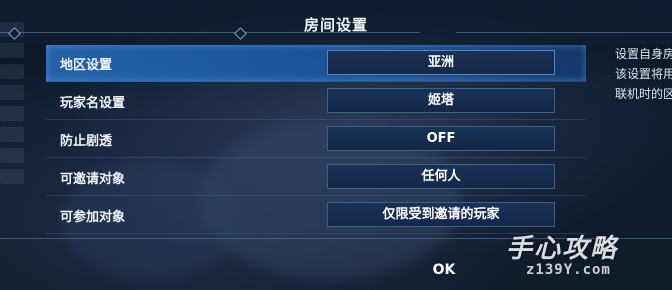 The width and height of the screenshot is (672, 290). Describe the element at coordinates (316, 63) in the screenshot. I see `setting-row-region: 地区设置 亚洲` at that location.